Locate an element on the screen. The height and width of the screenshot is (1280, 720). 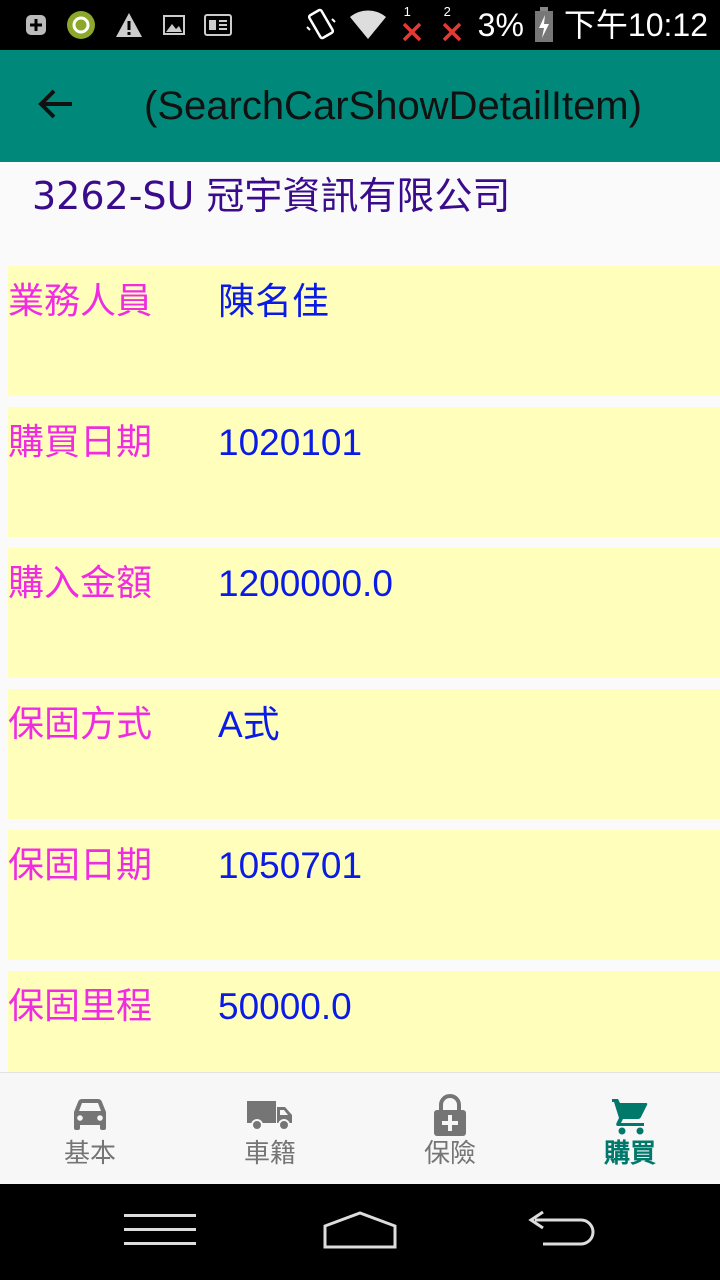
notification-icons is located at coordinates (128, 25).